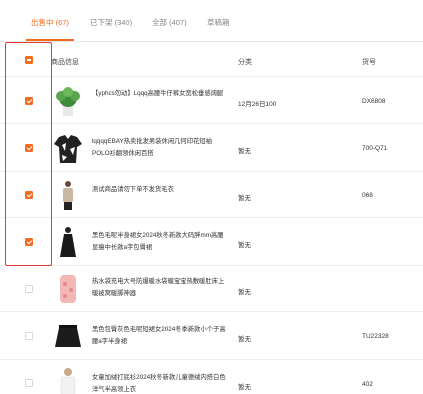 The width and height of the screenshot is (423, 394). What do you see at coordinates (68, 242) in the screenshot?
I see `dress-icon` at bounding box center [68, 242].